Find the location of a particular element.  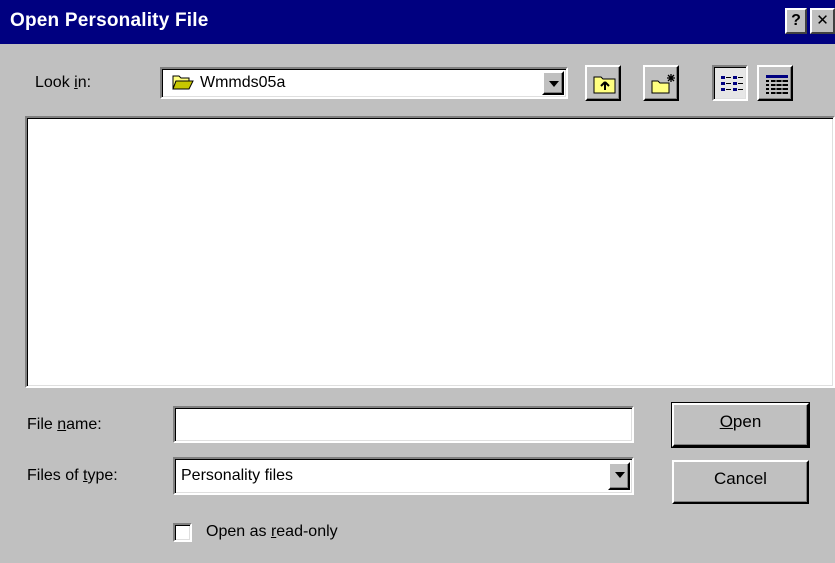

list-view-button is located at coordinates (730, 83).